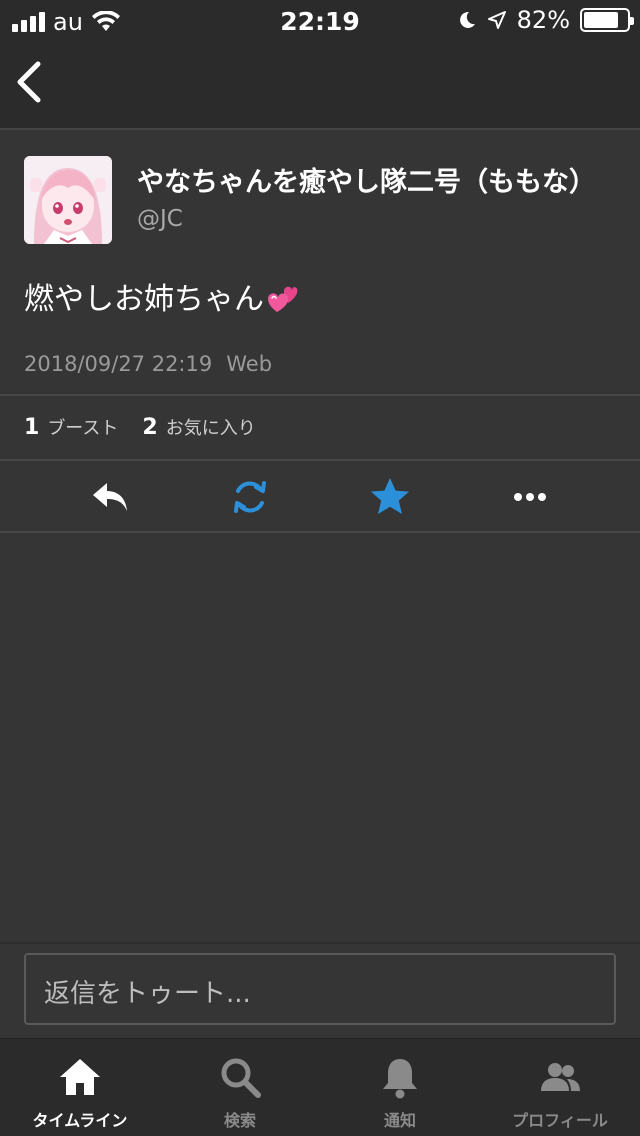  Describe the element at coordinates (80, 1077) in the screenshot. I see `home-icon` at that location.